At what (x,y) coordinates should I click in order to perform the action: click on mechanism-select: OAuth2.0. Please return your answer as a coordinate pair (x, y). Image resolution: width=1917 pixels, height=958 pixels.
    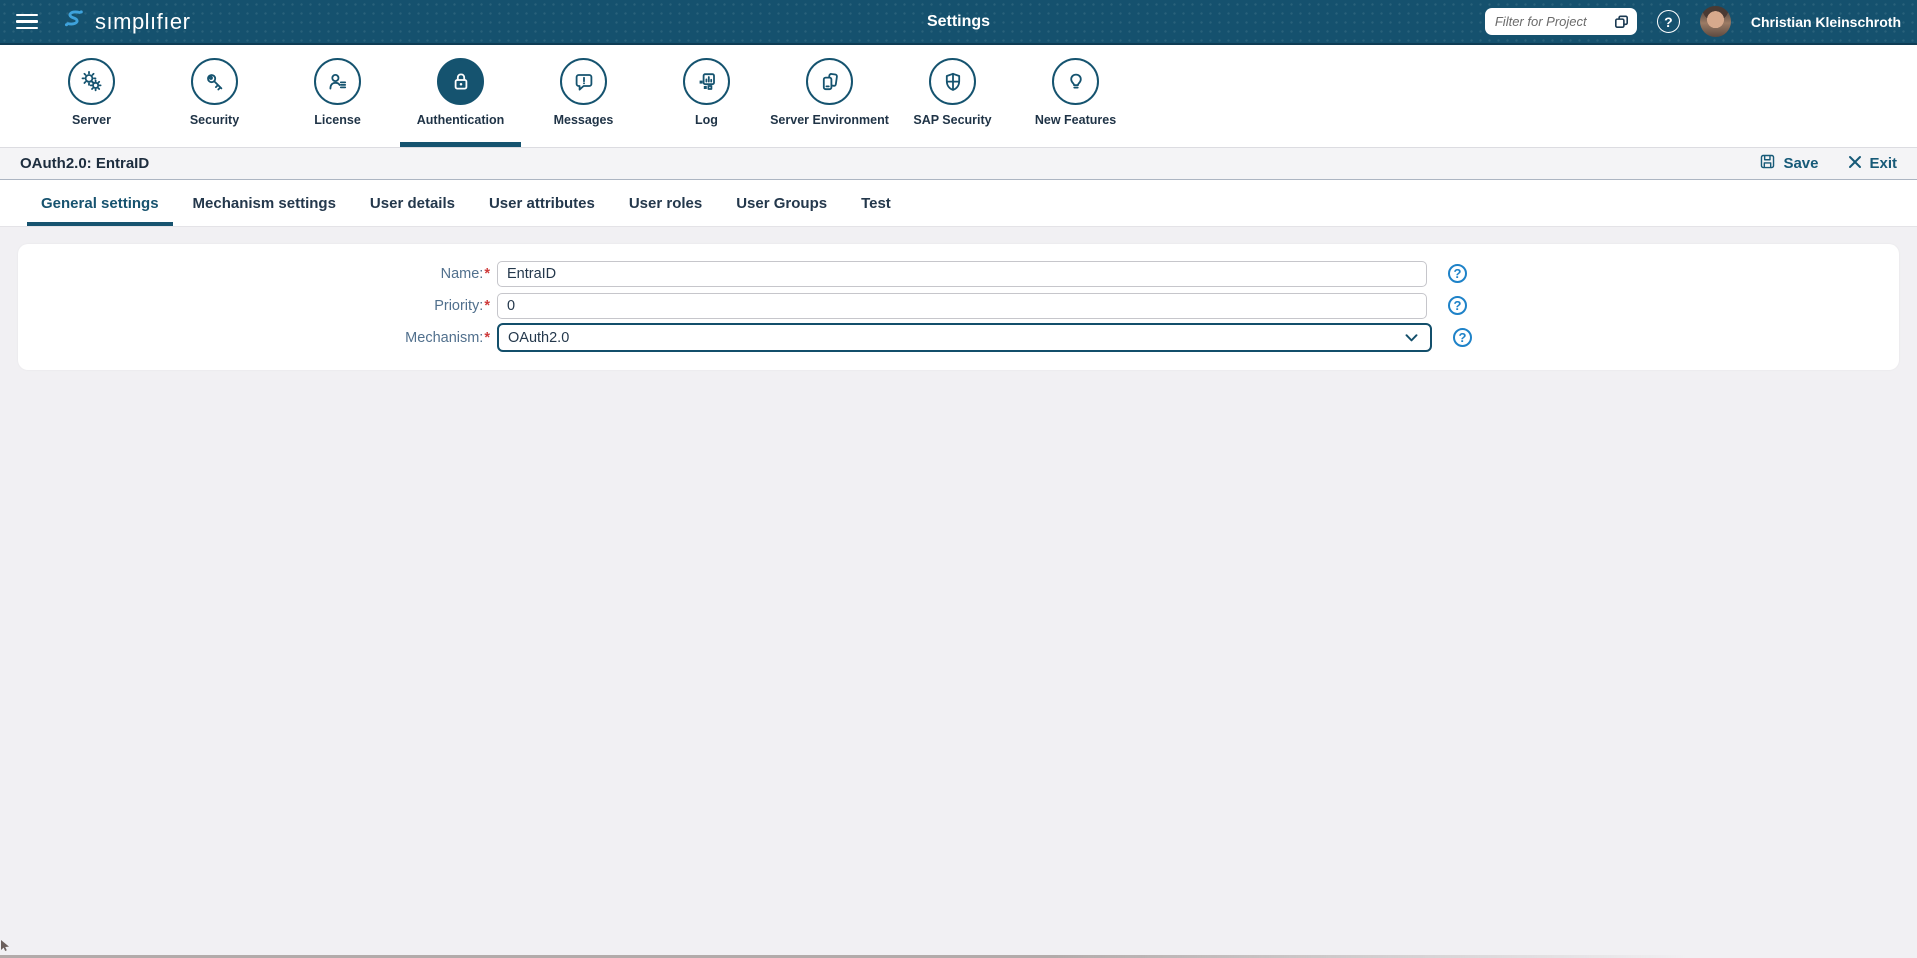
    Looking at the image, I should click on (964, 337).